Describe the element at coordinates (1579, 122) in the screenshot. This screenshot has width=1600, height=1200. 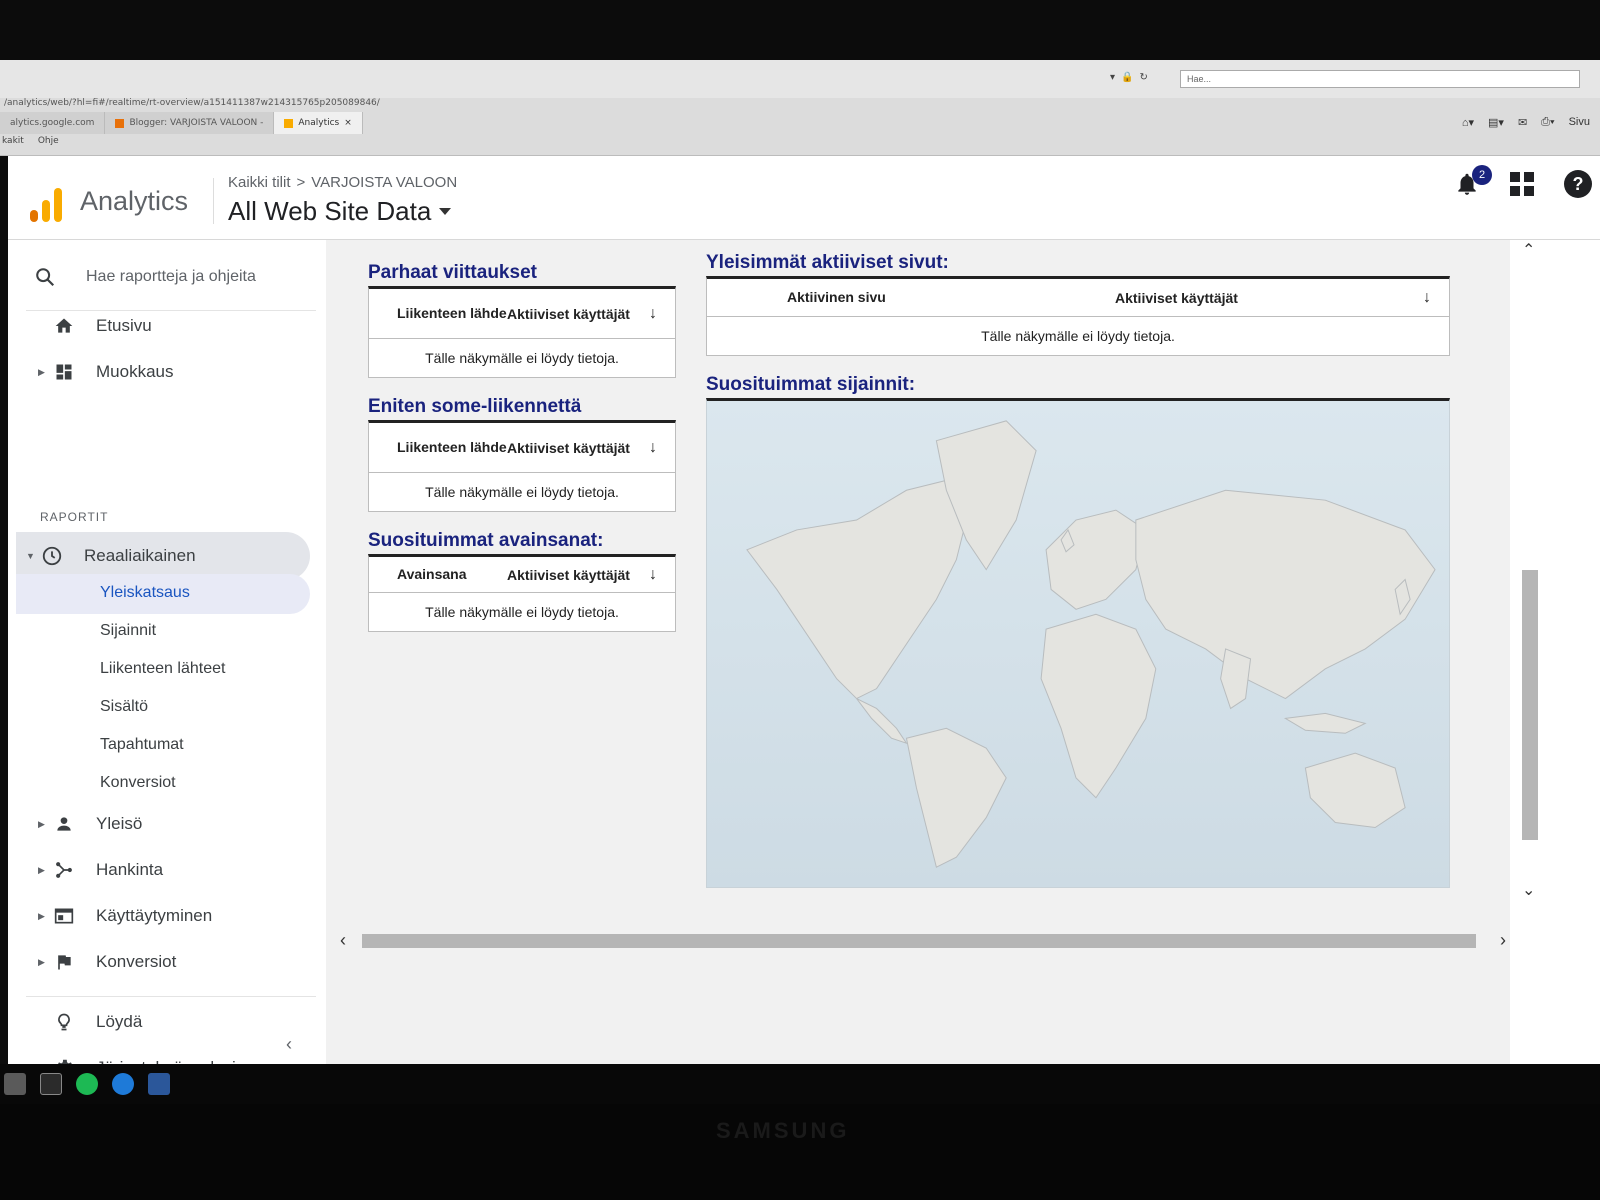
I see `page-menu: Sivu` at that location.